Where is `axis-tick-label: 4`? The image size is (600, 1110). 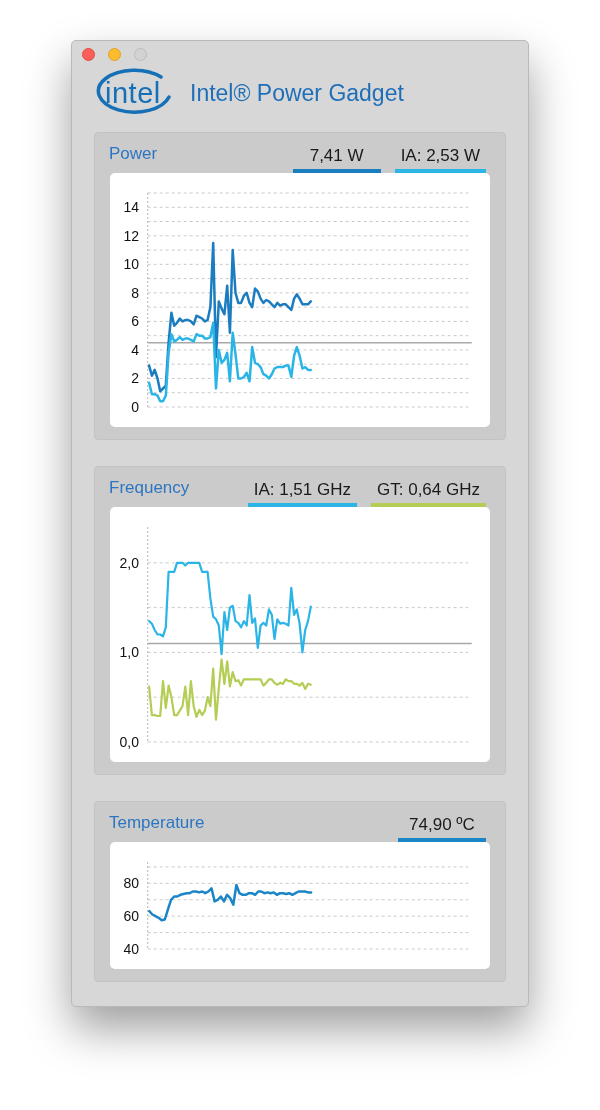 axis-tick-label: 4 is located at coordinates (135, 349).